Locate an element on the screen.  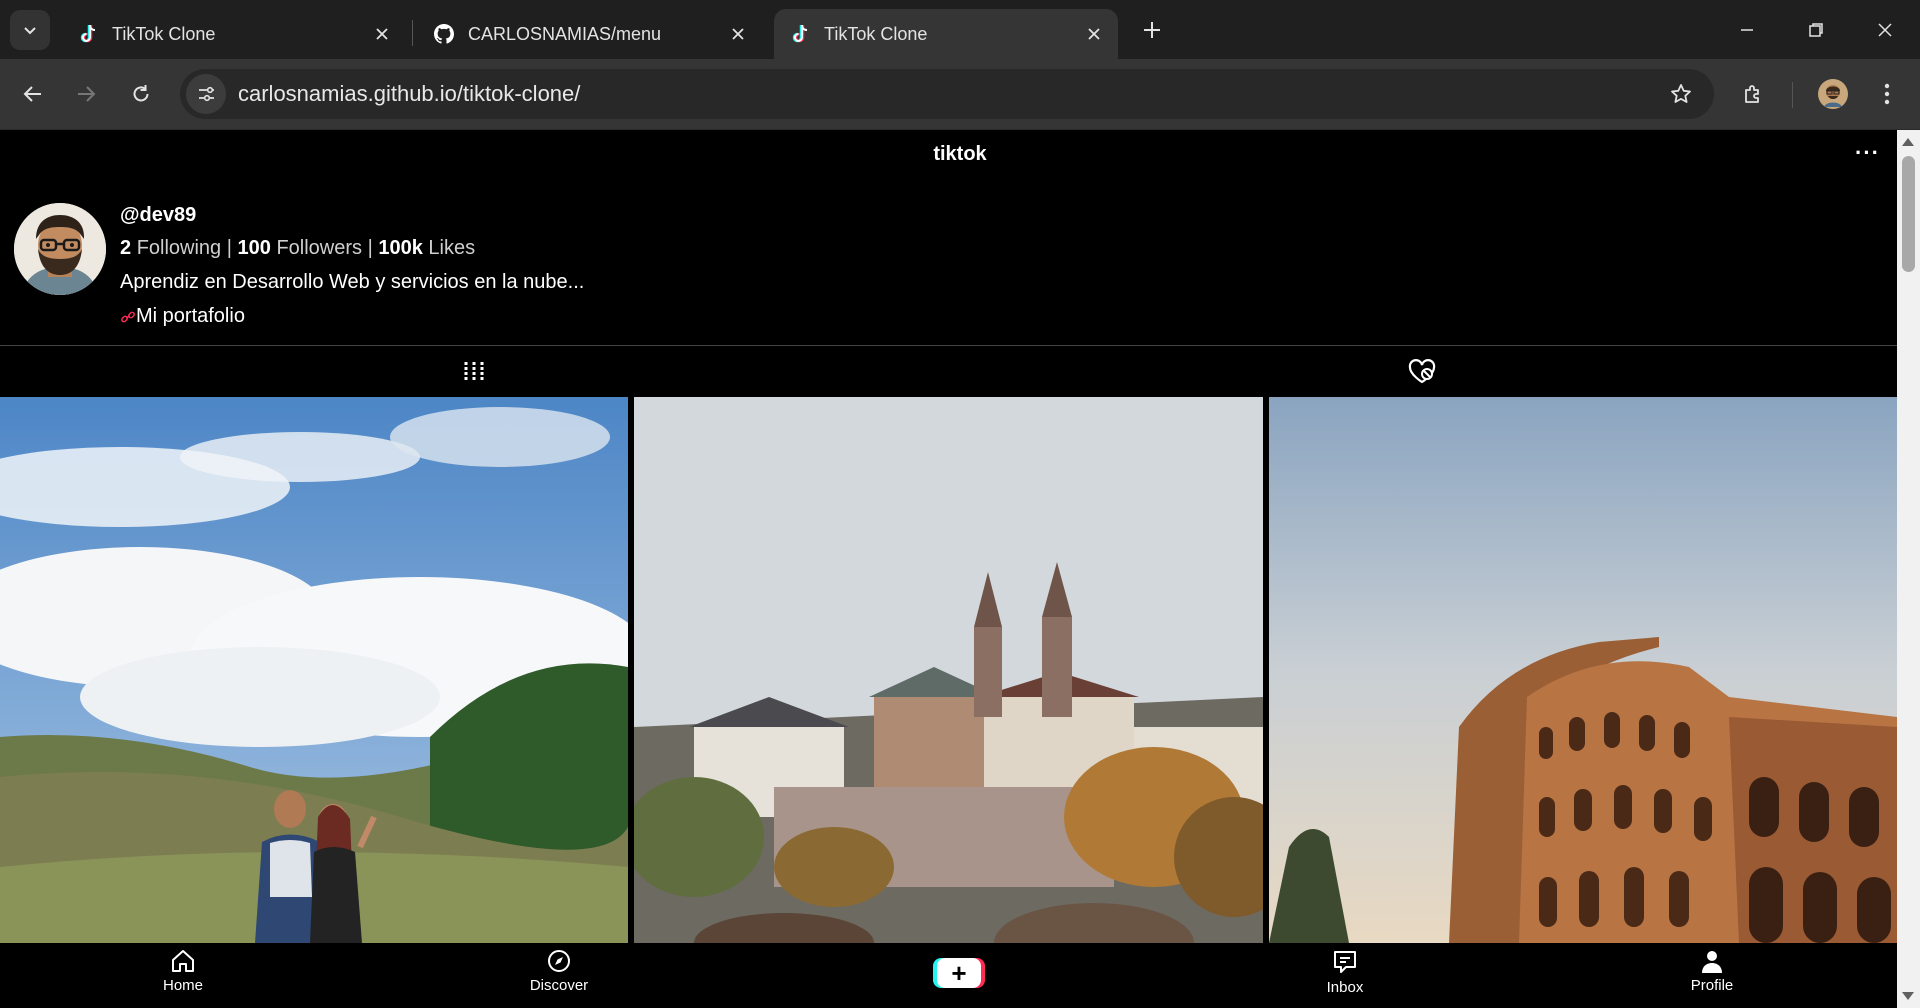
chevron-down-icon is located at coordinates (30, 31).